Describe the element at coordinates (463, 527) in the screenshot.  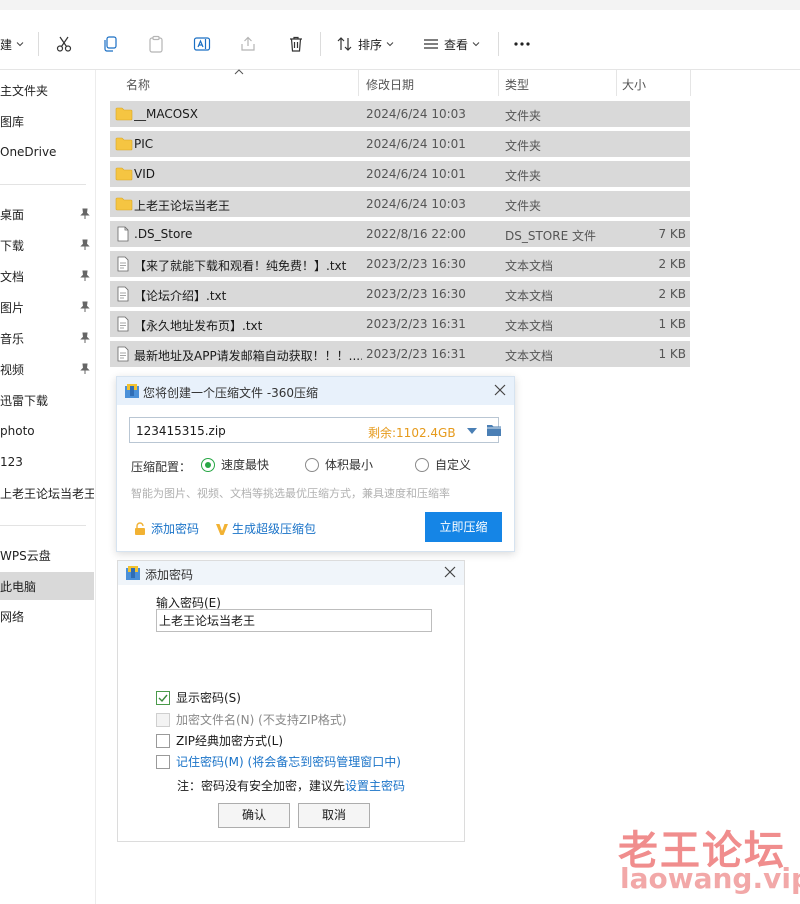
I see `compress-now-button: 立即压缩` at that location.